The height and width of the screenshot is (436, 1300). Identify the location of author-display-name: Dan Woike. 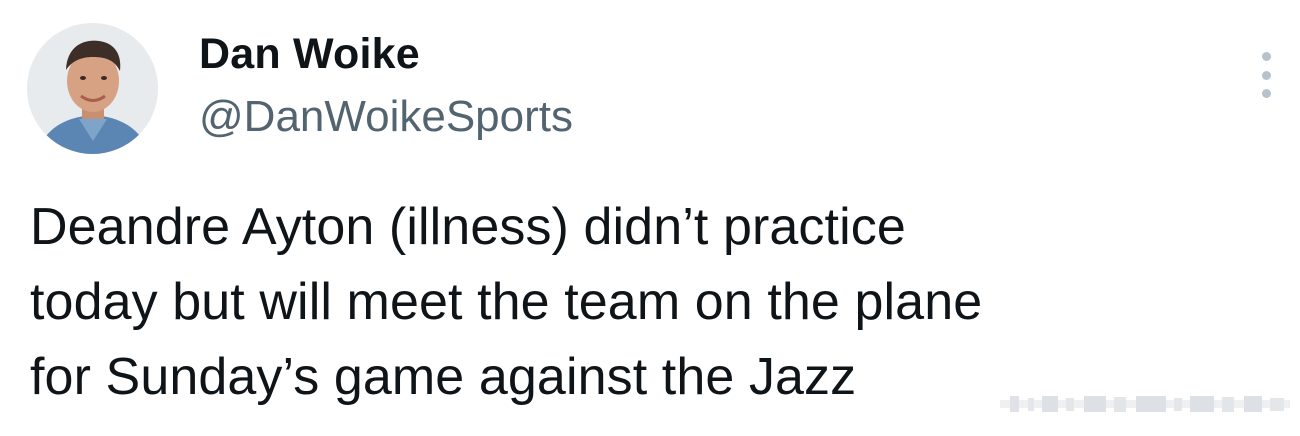
(309, 54).